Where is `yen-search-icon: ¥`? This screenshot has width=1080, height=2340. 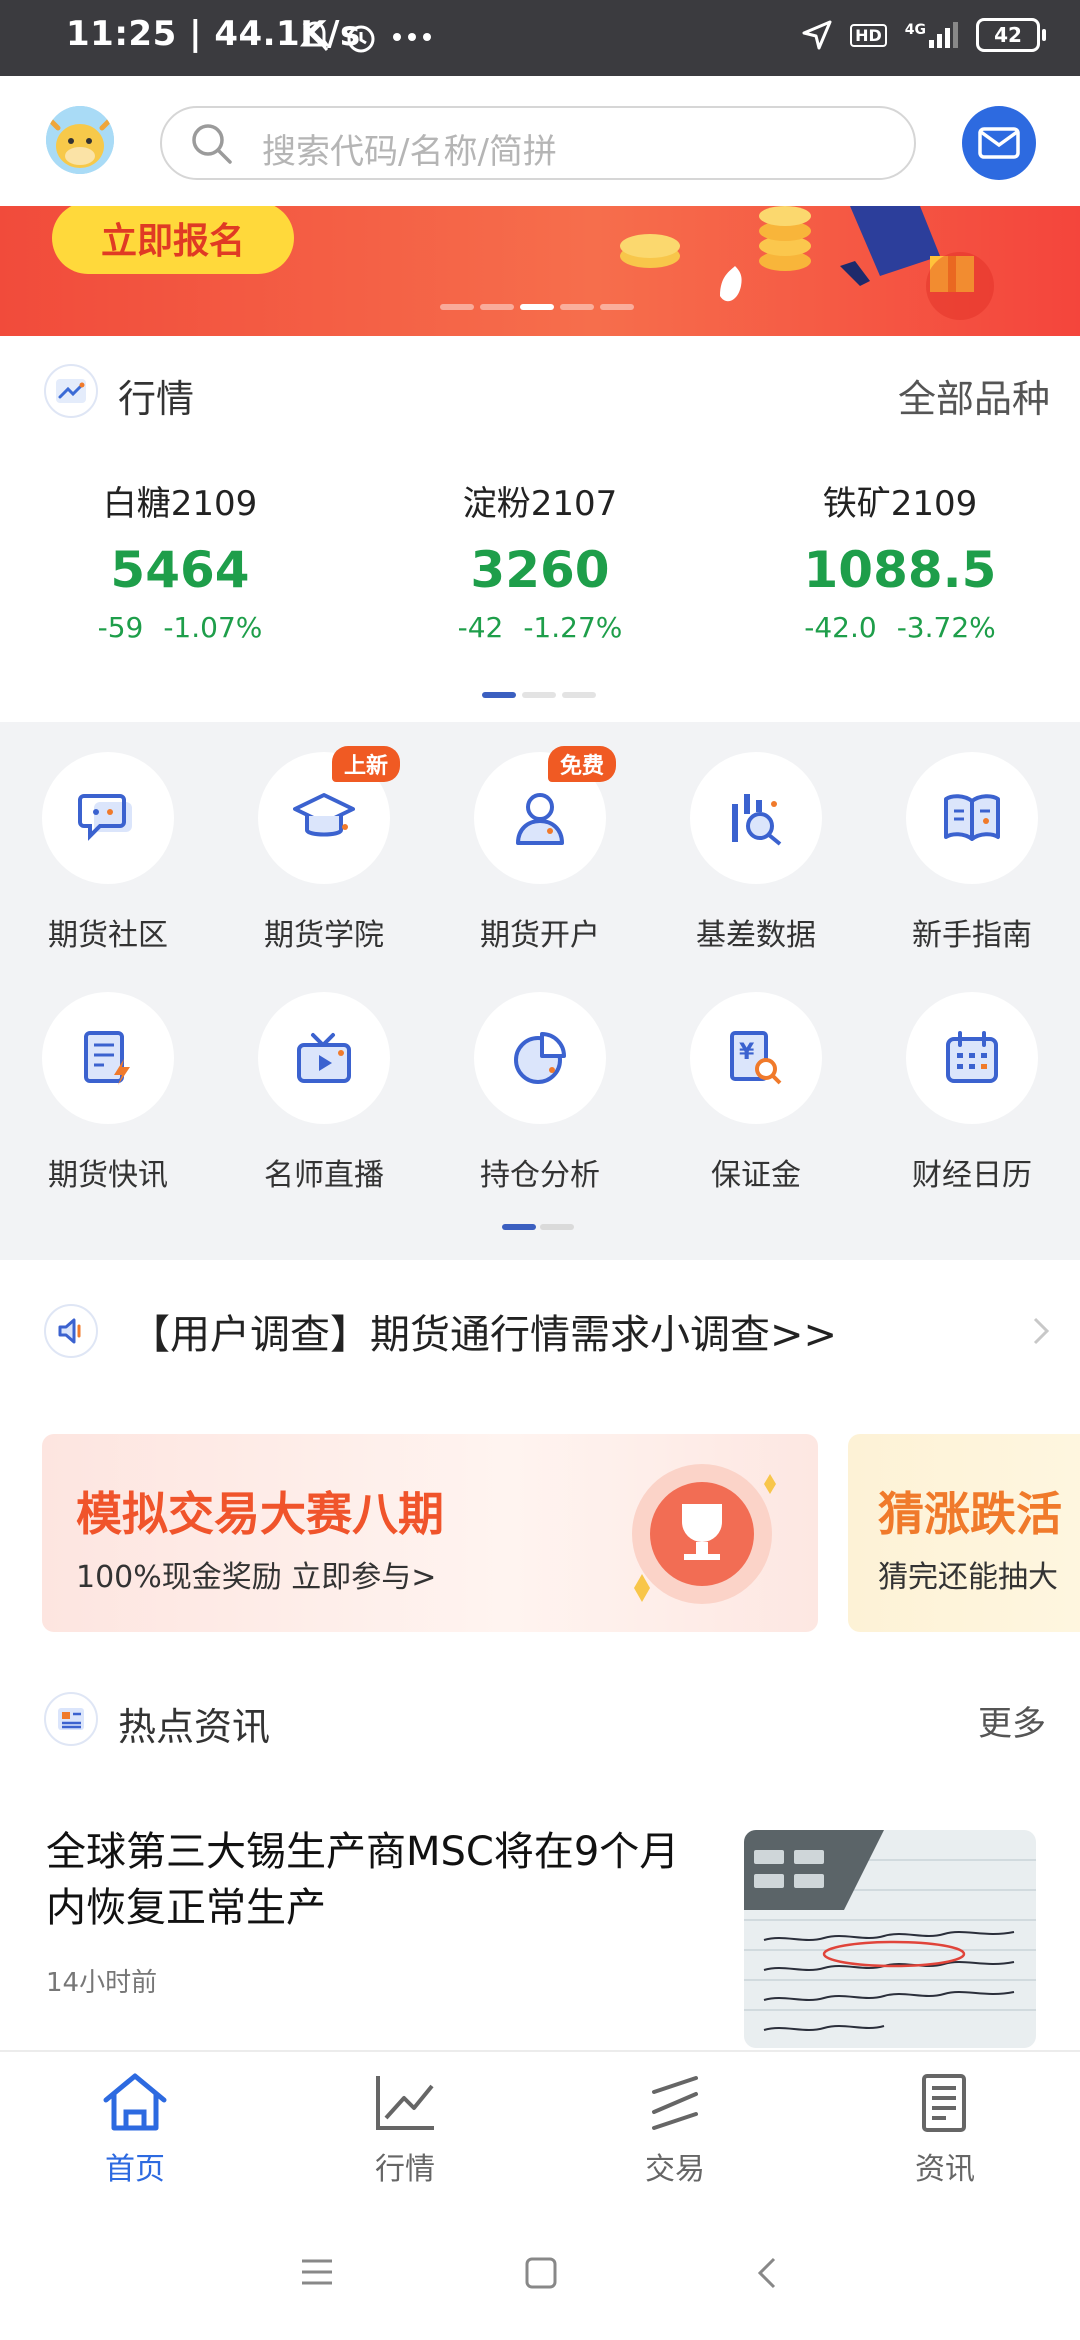 yen-search-icon: ¥ is located at coordinates (756, 1058).